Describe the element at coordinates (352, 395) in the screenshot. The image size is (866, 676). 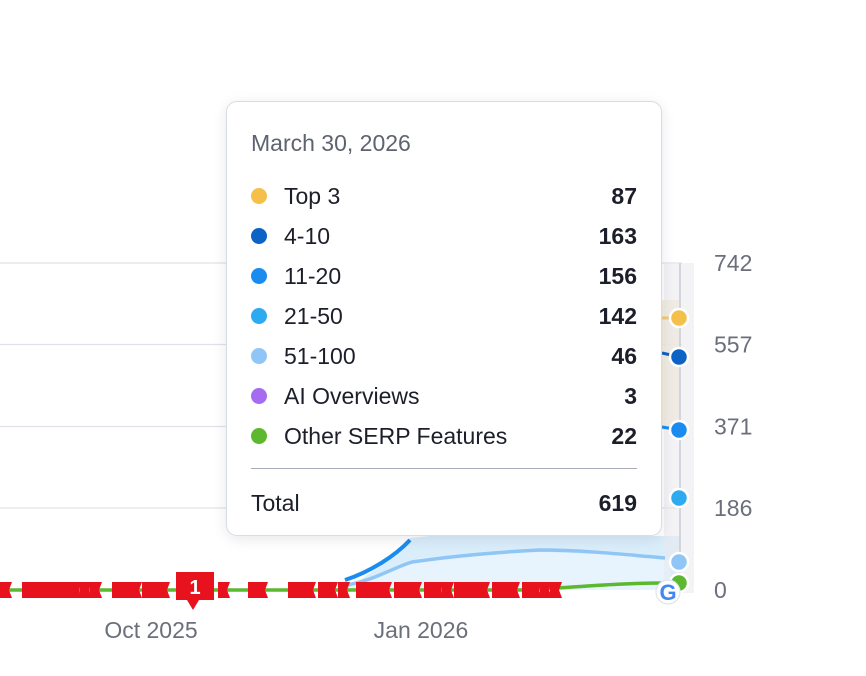
I see `tooltip-row-label: AI Overviews` at that location.